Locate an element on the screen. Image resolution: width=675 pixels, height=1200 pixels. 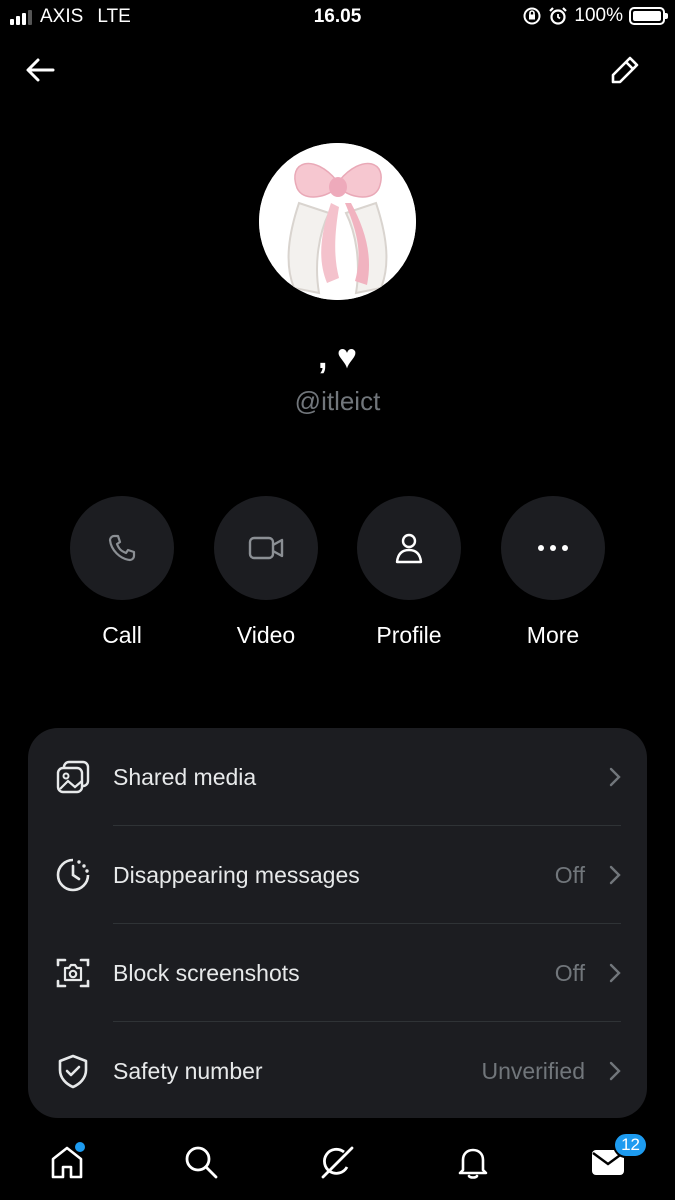
disappearing-messages-row: Disappearing messages Off is located at coordinates (337, 875).